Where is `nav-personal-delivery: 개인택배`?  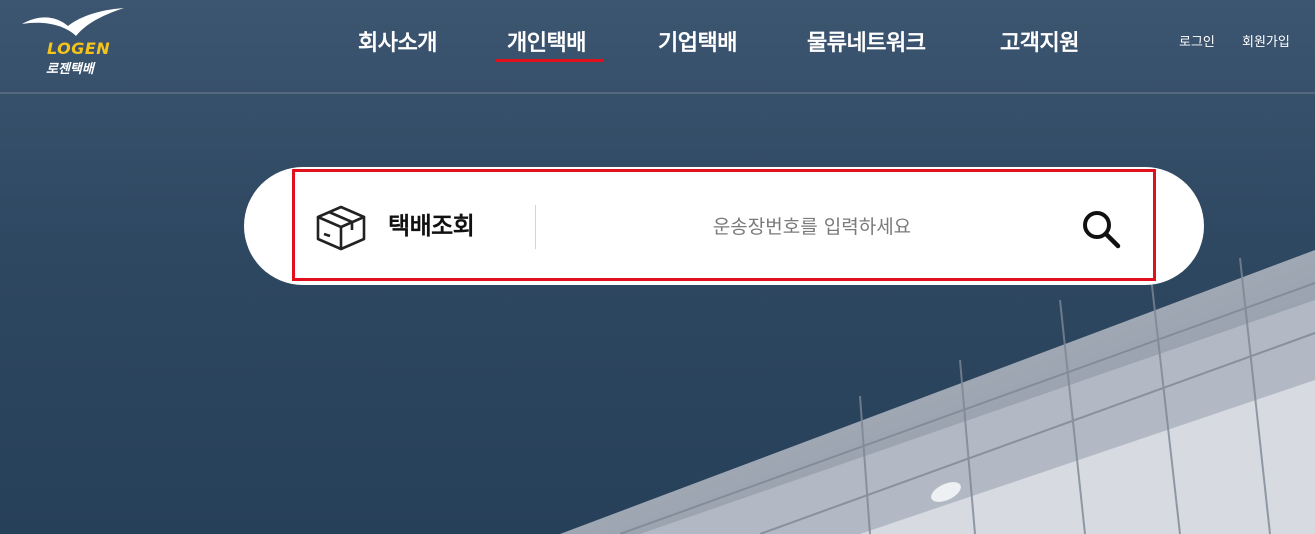
nav-personal-delivery: 개인택배 is located at coordinates (546, 41).